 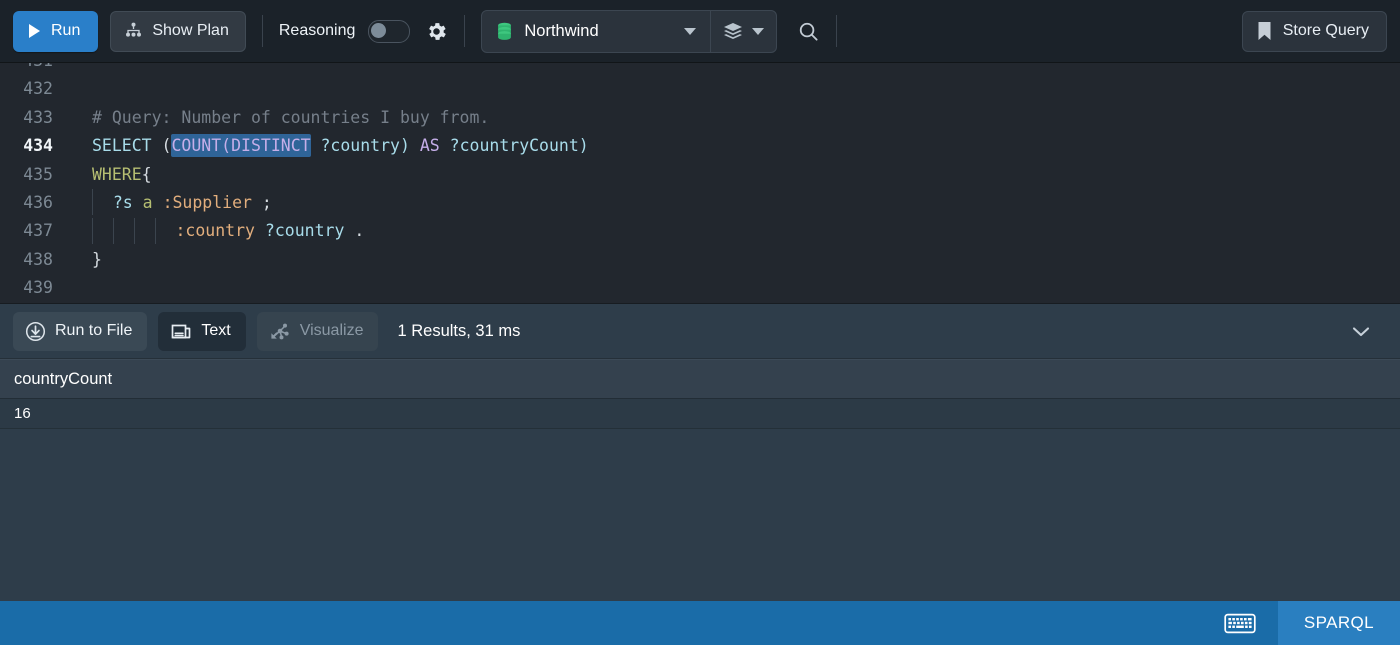 I want to click on line-content: WHERE{, so click(x=109, y=175).